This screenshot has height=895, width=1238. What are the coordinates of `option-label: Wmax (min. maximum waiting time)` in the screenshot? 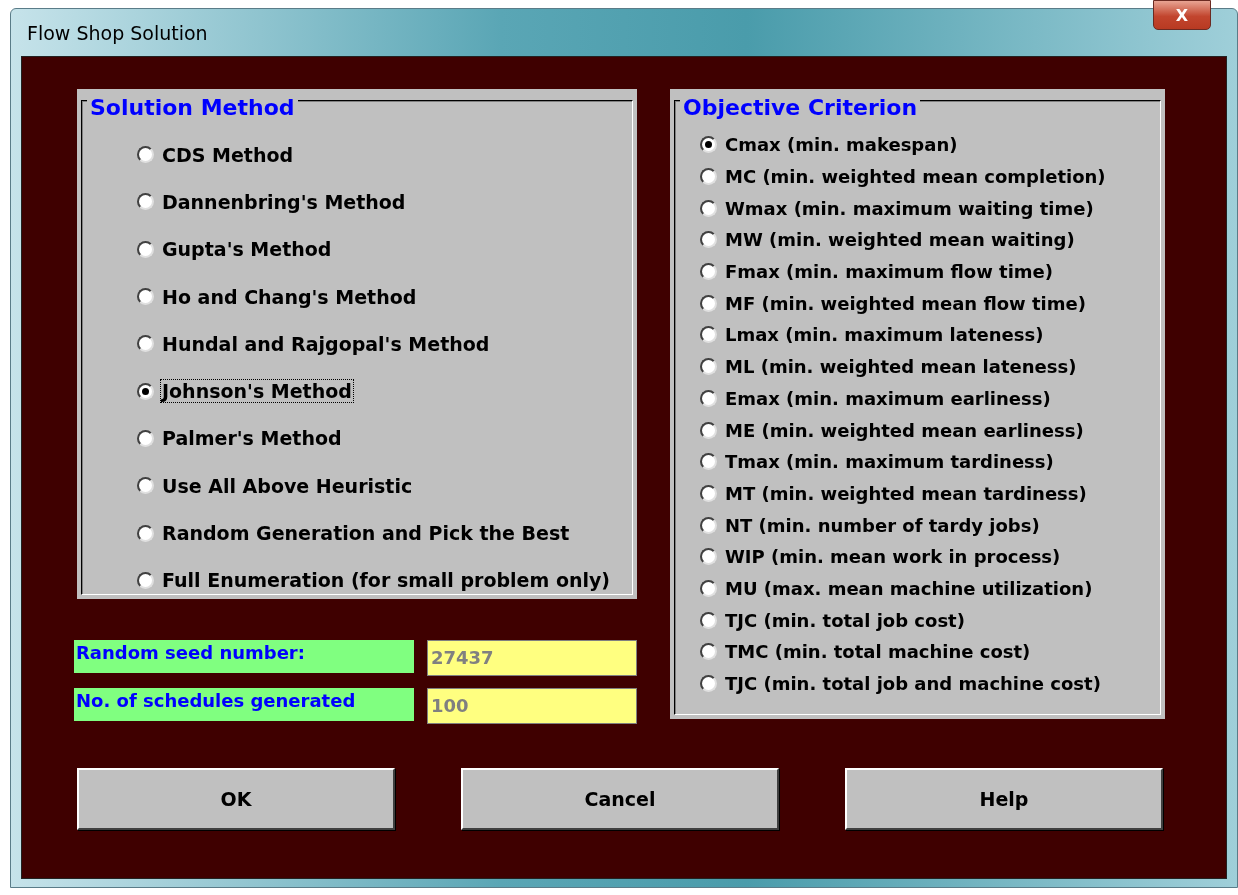 It's located at (909, 208).